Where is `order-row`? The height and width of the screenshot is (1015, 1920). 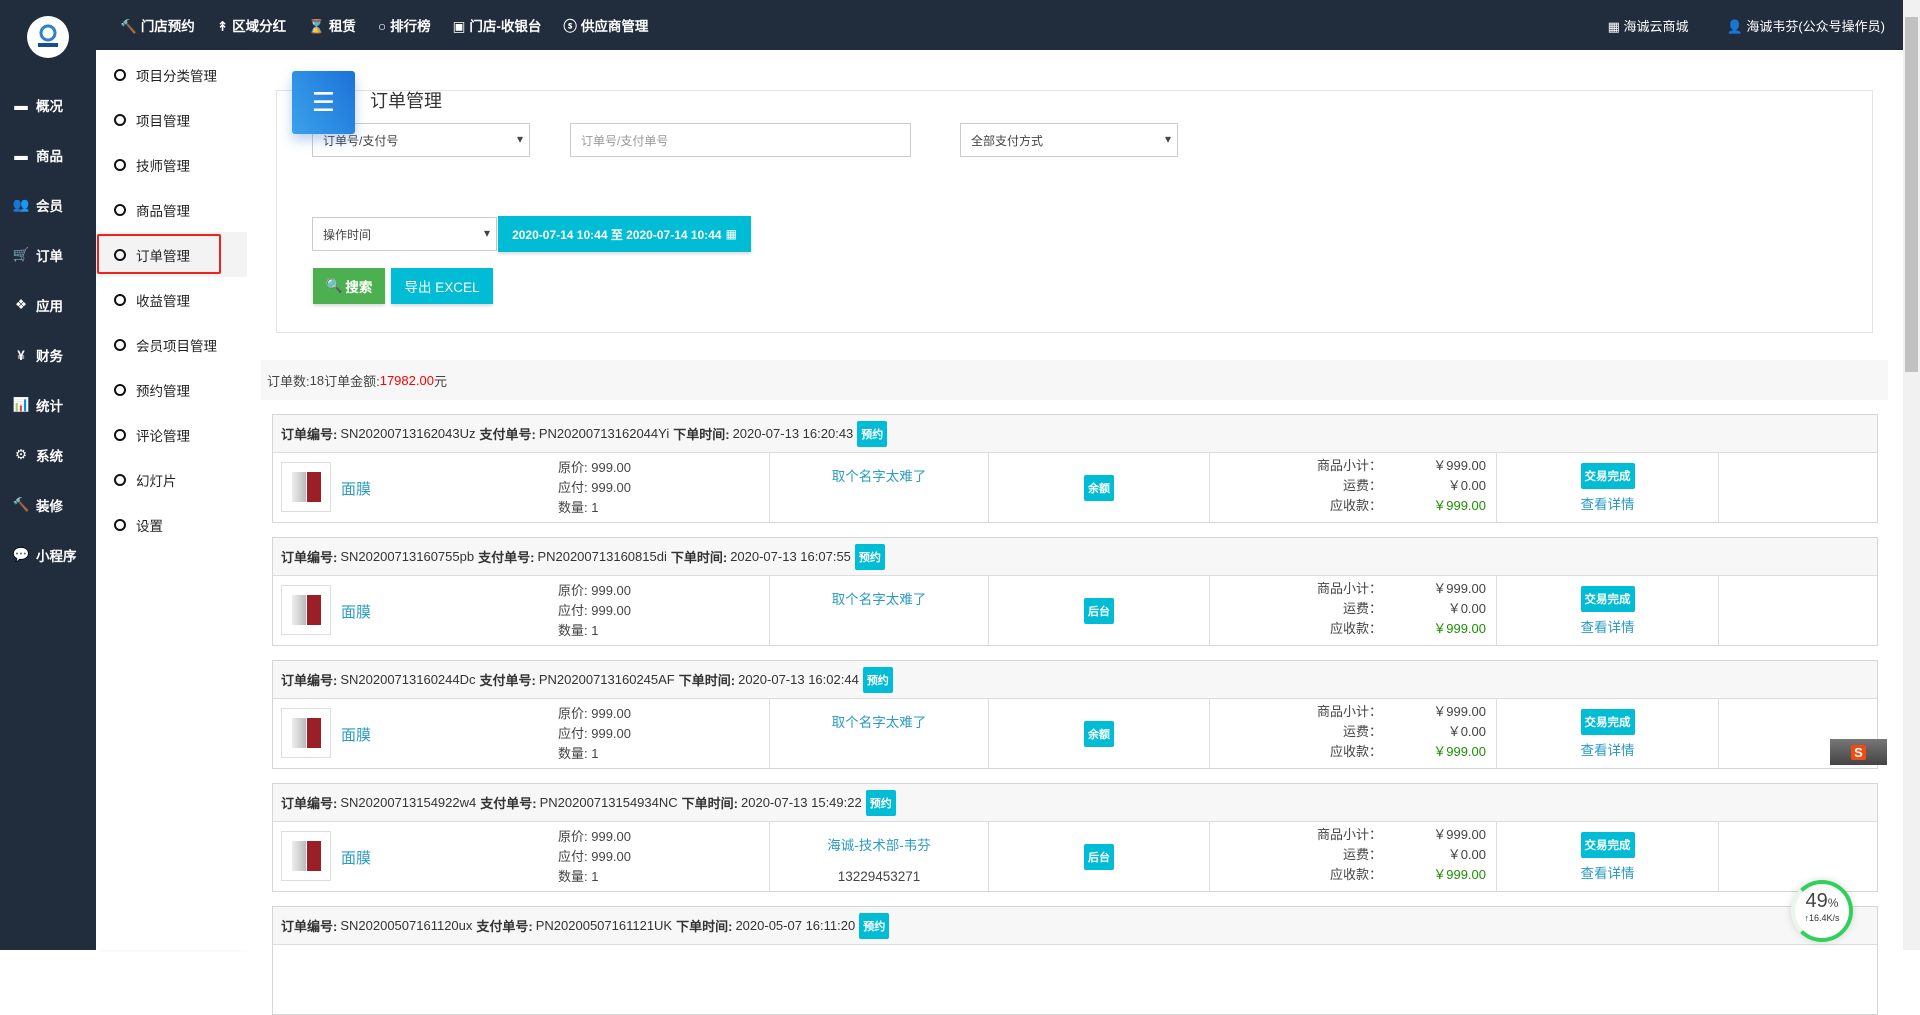 order-row is located at coordinates (1075, 979).